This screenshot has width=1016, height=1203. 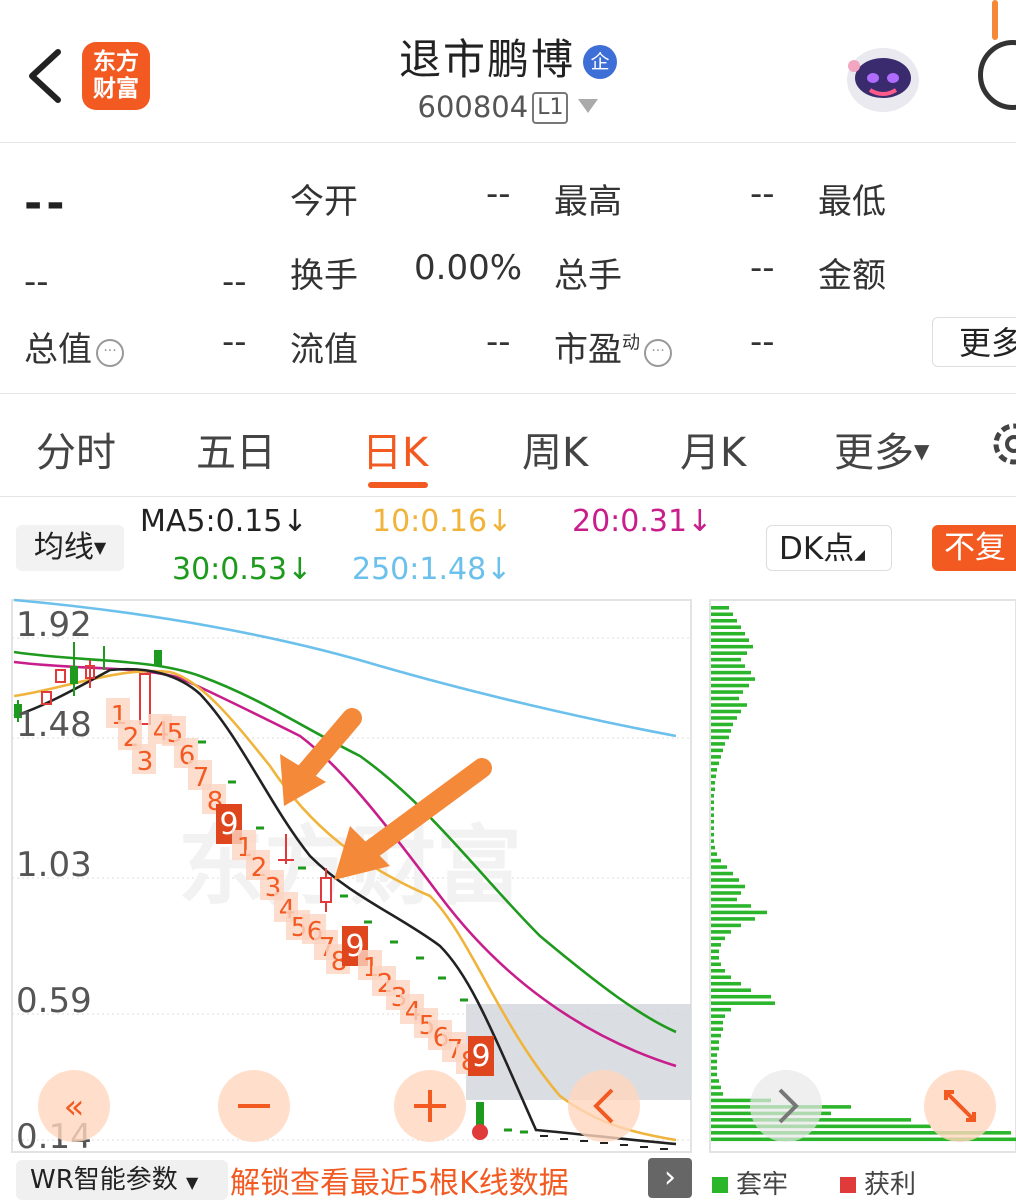 What do you see at coordinates (54, 1001) in the screenshot?
I see `price-label: 0.59` at bounding box center [54, 1001].